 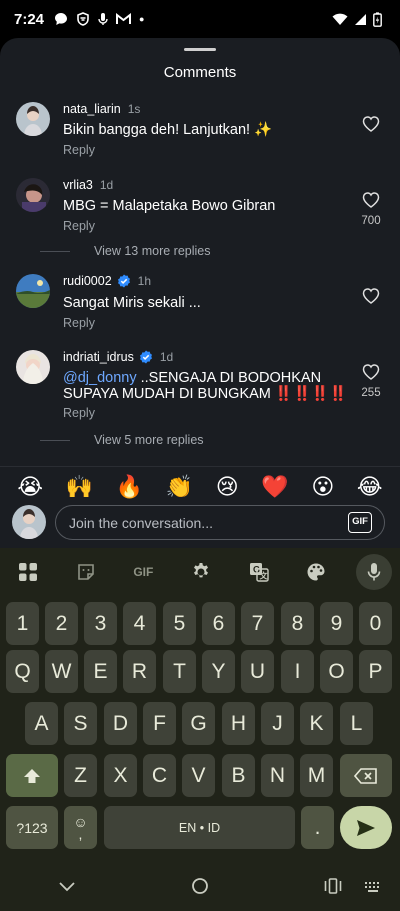 What do you see at coordinates (360, 522) in the screenshot?
I see `gif-button: GIF` at bounding box center [360, 522].